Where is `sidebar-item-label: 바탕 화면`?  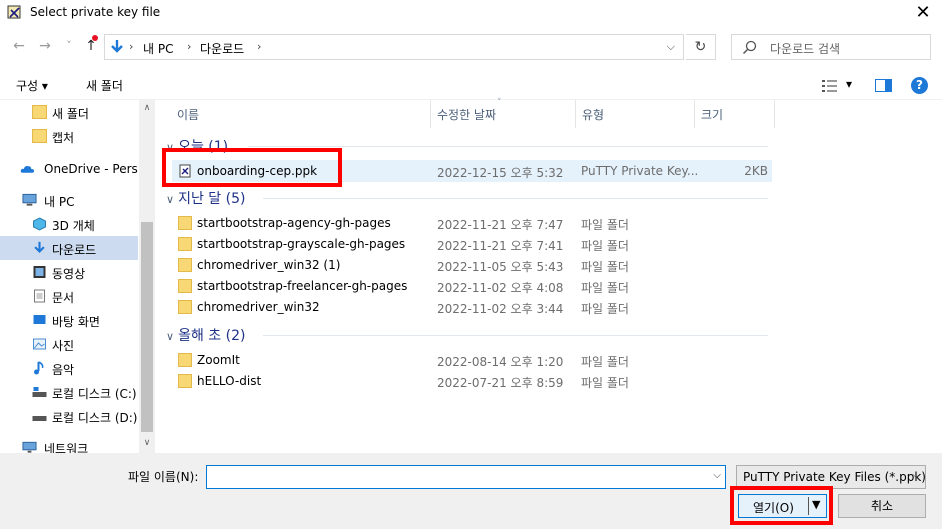
sidebar-item-label: 바탕 화면 is located at coordinates (76, 322).